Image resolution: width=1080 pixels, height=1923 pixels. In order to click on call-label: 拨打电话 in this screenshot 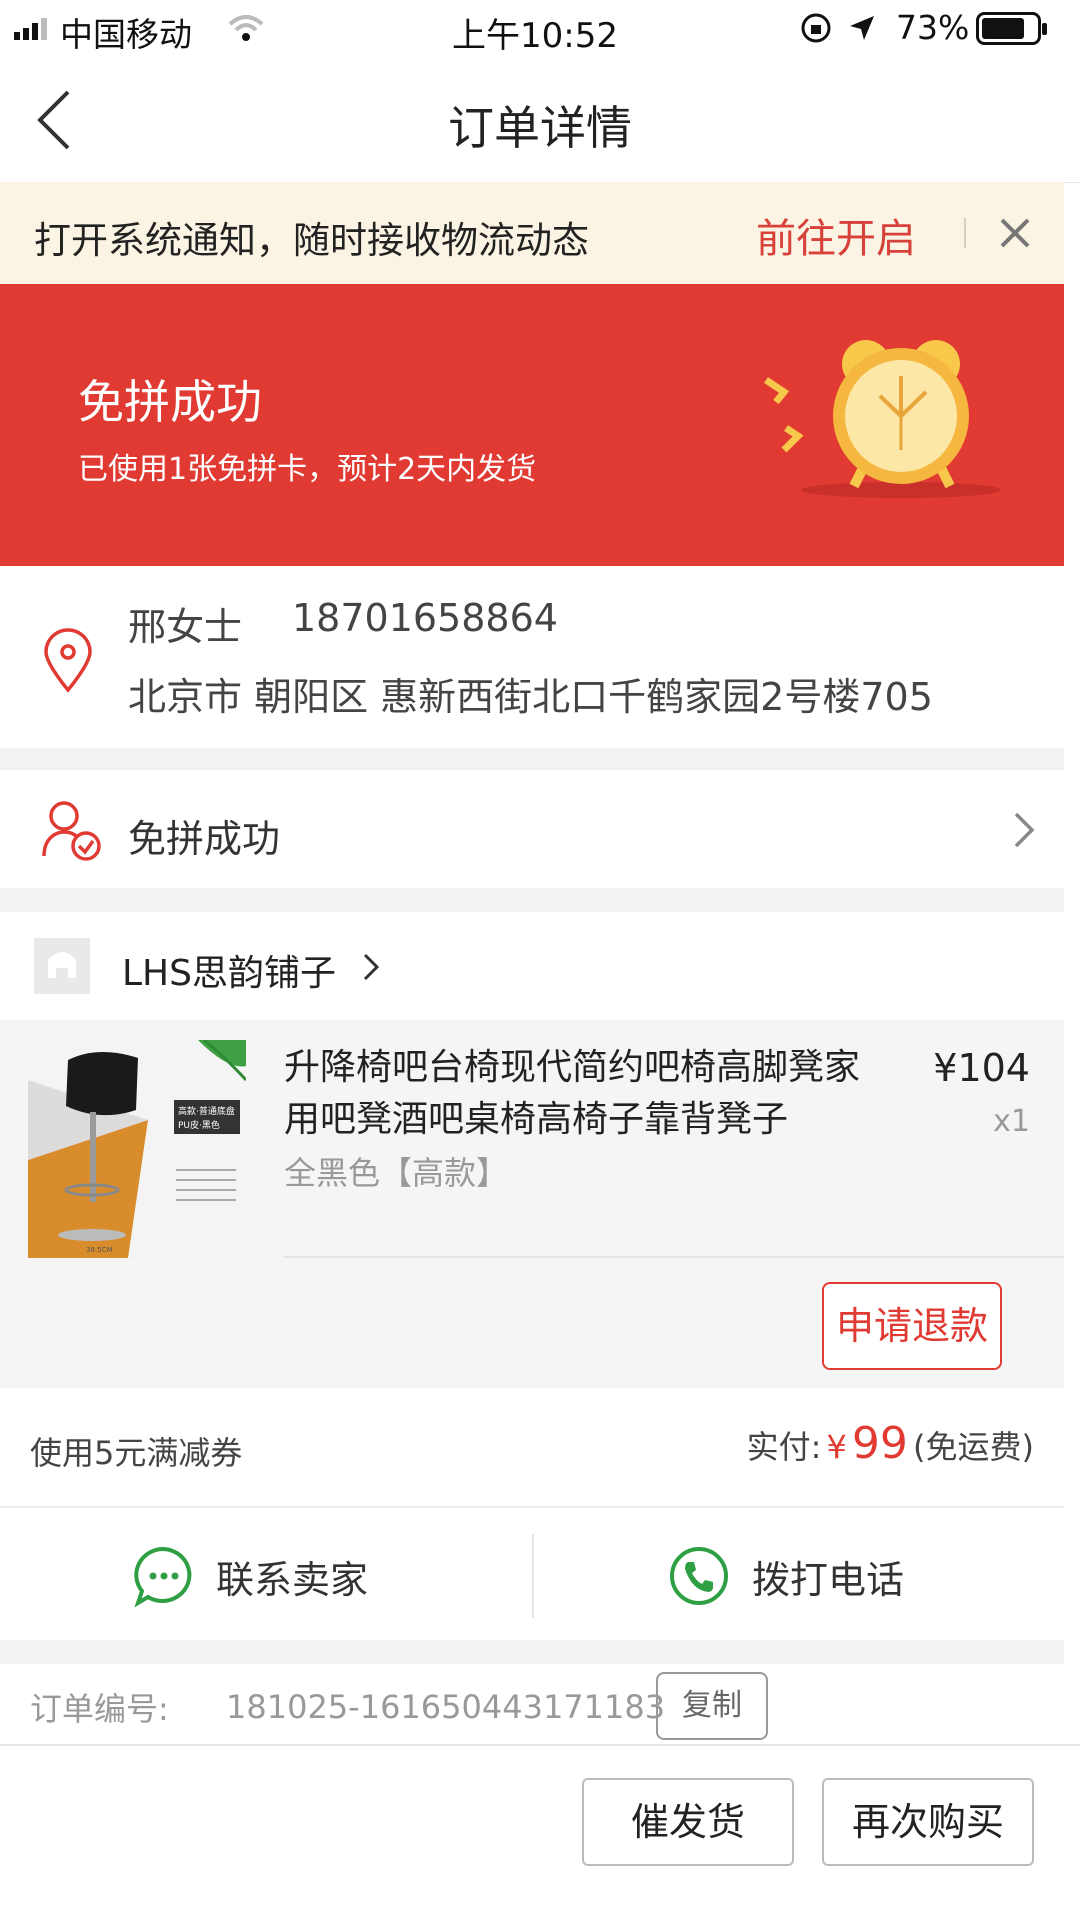, I will do `click(828, 1579)`.